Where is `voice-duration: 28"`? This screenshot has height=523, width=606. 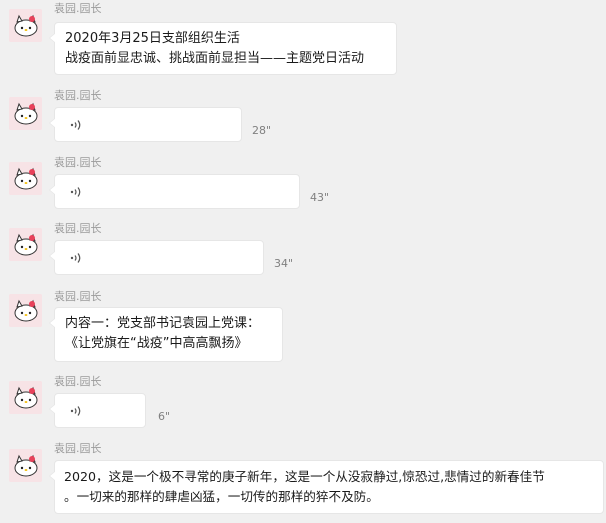 voice-duration: 28" is located at coordinates (262, 130).